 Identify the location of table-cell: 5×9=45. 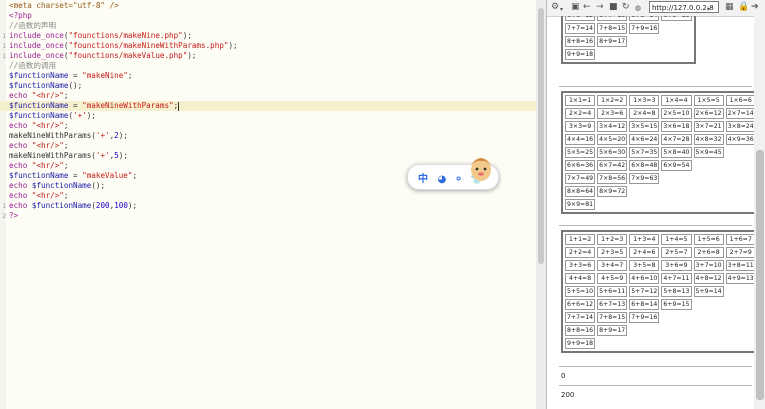
(708, 152).